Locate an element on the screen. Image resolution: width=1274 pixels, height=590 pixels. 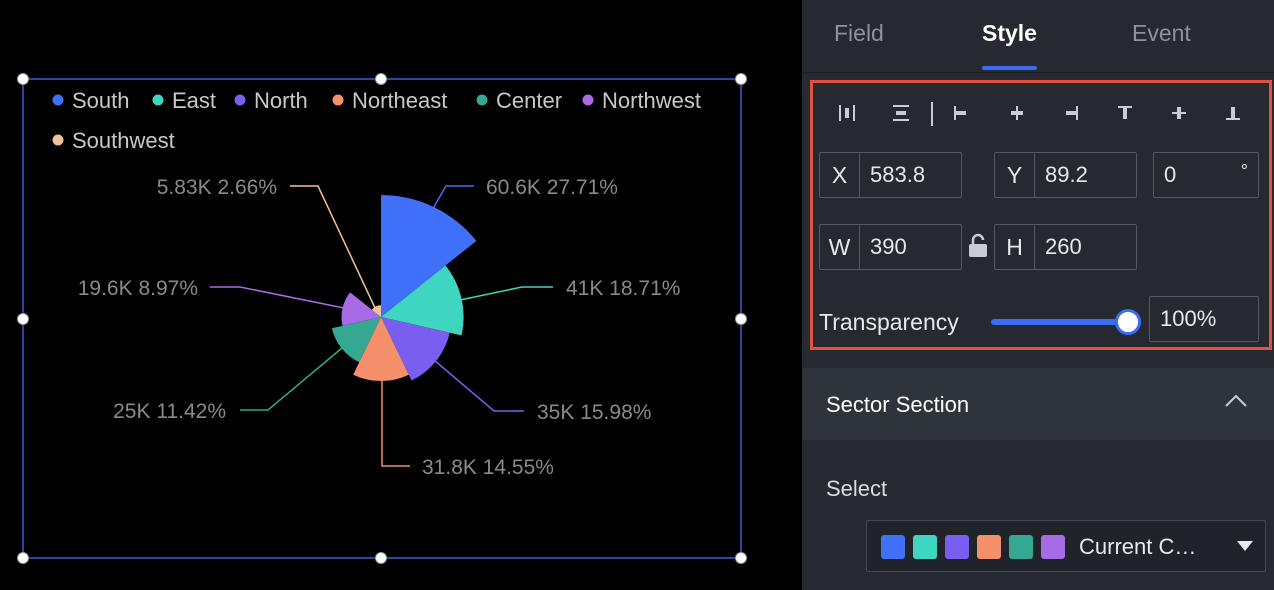
sector-section-header: Sector Section is located at coordinates (1038, 404).